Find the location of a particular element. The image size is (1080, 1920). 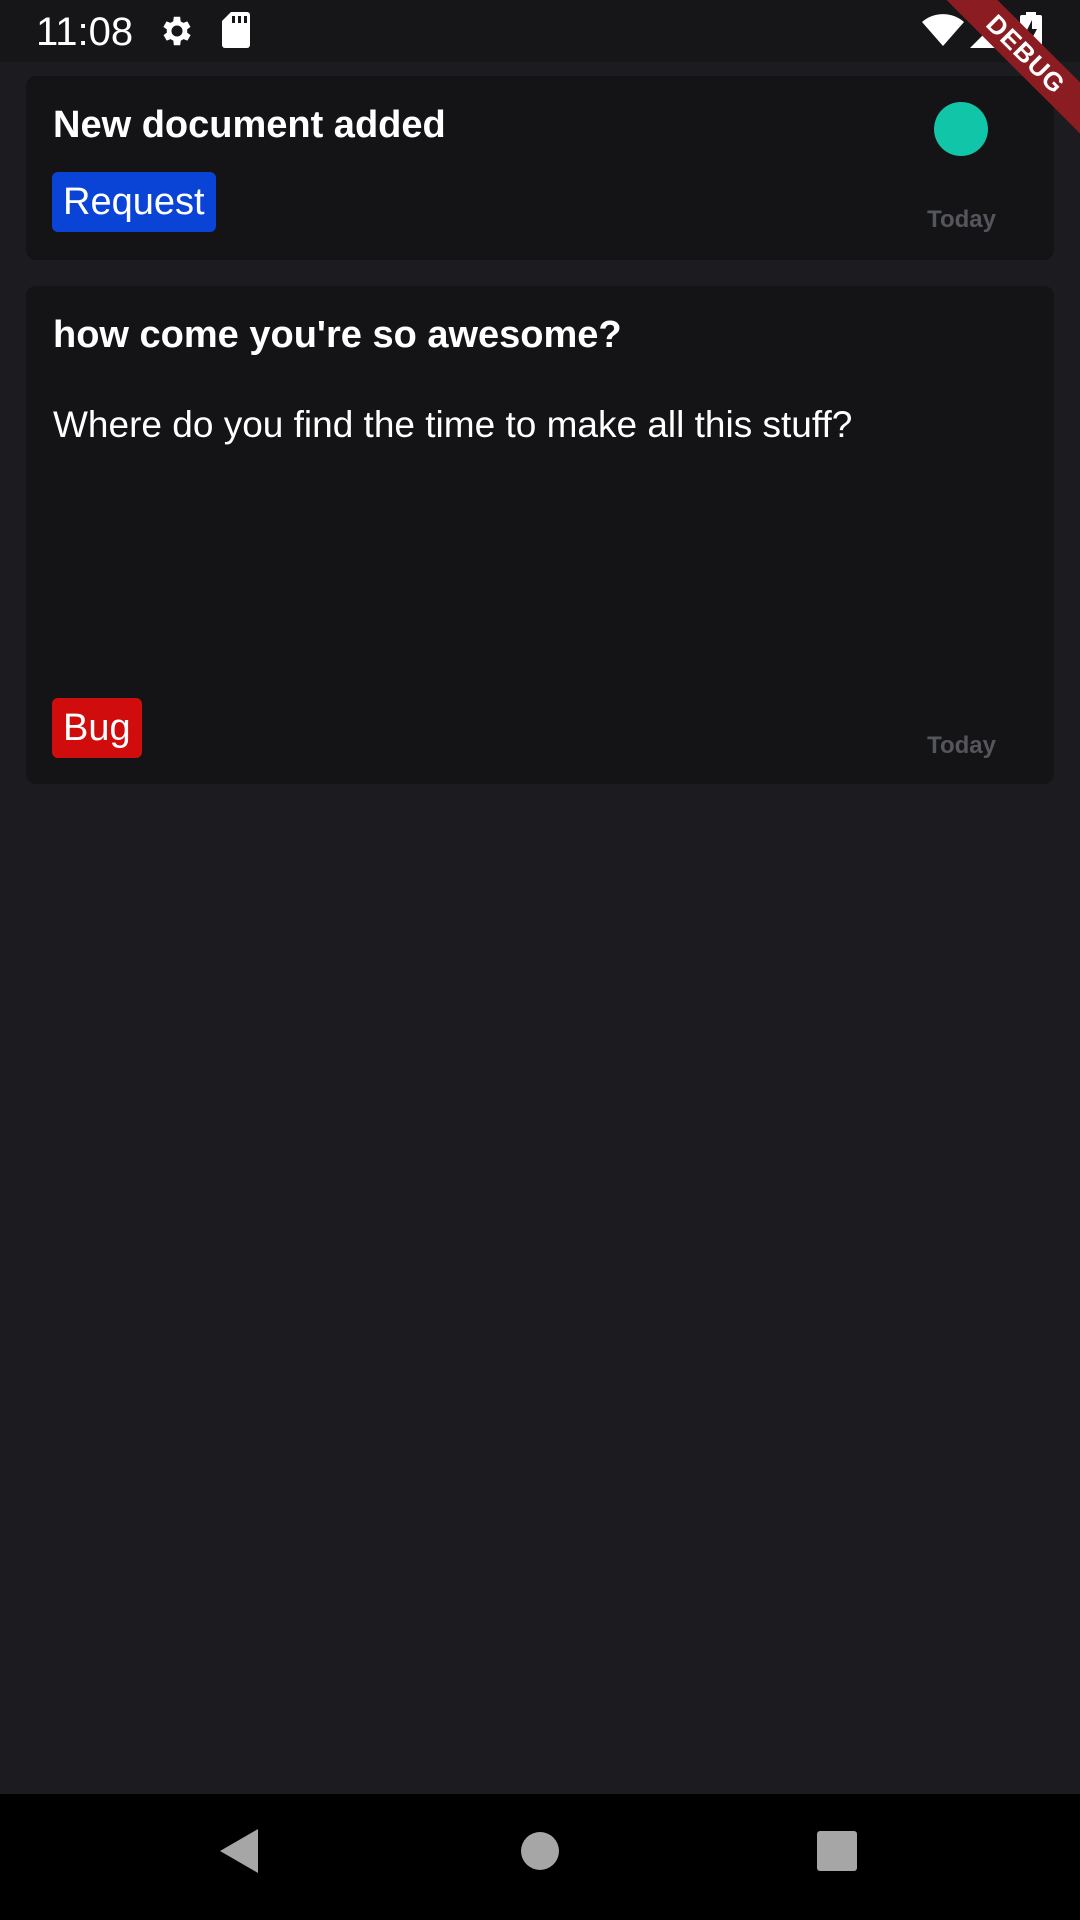

status-bar: 11:08 is located at coordinates (540, 31).